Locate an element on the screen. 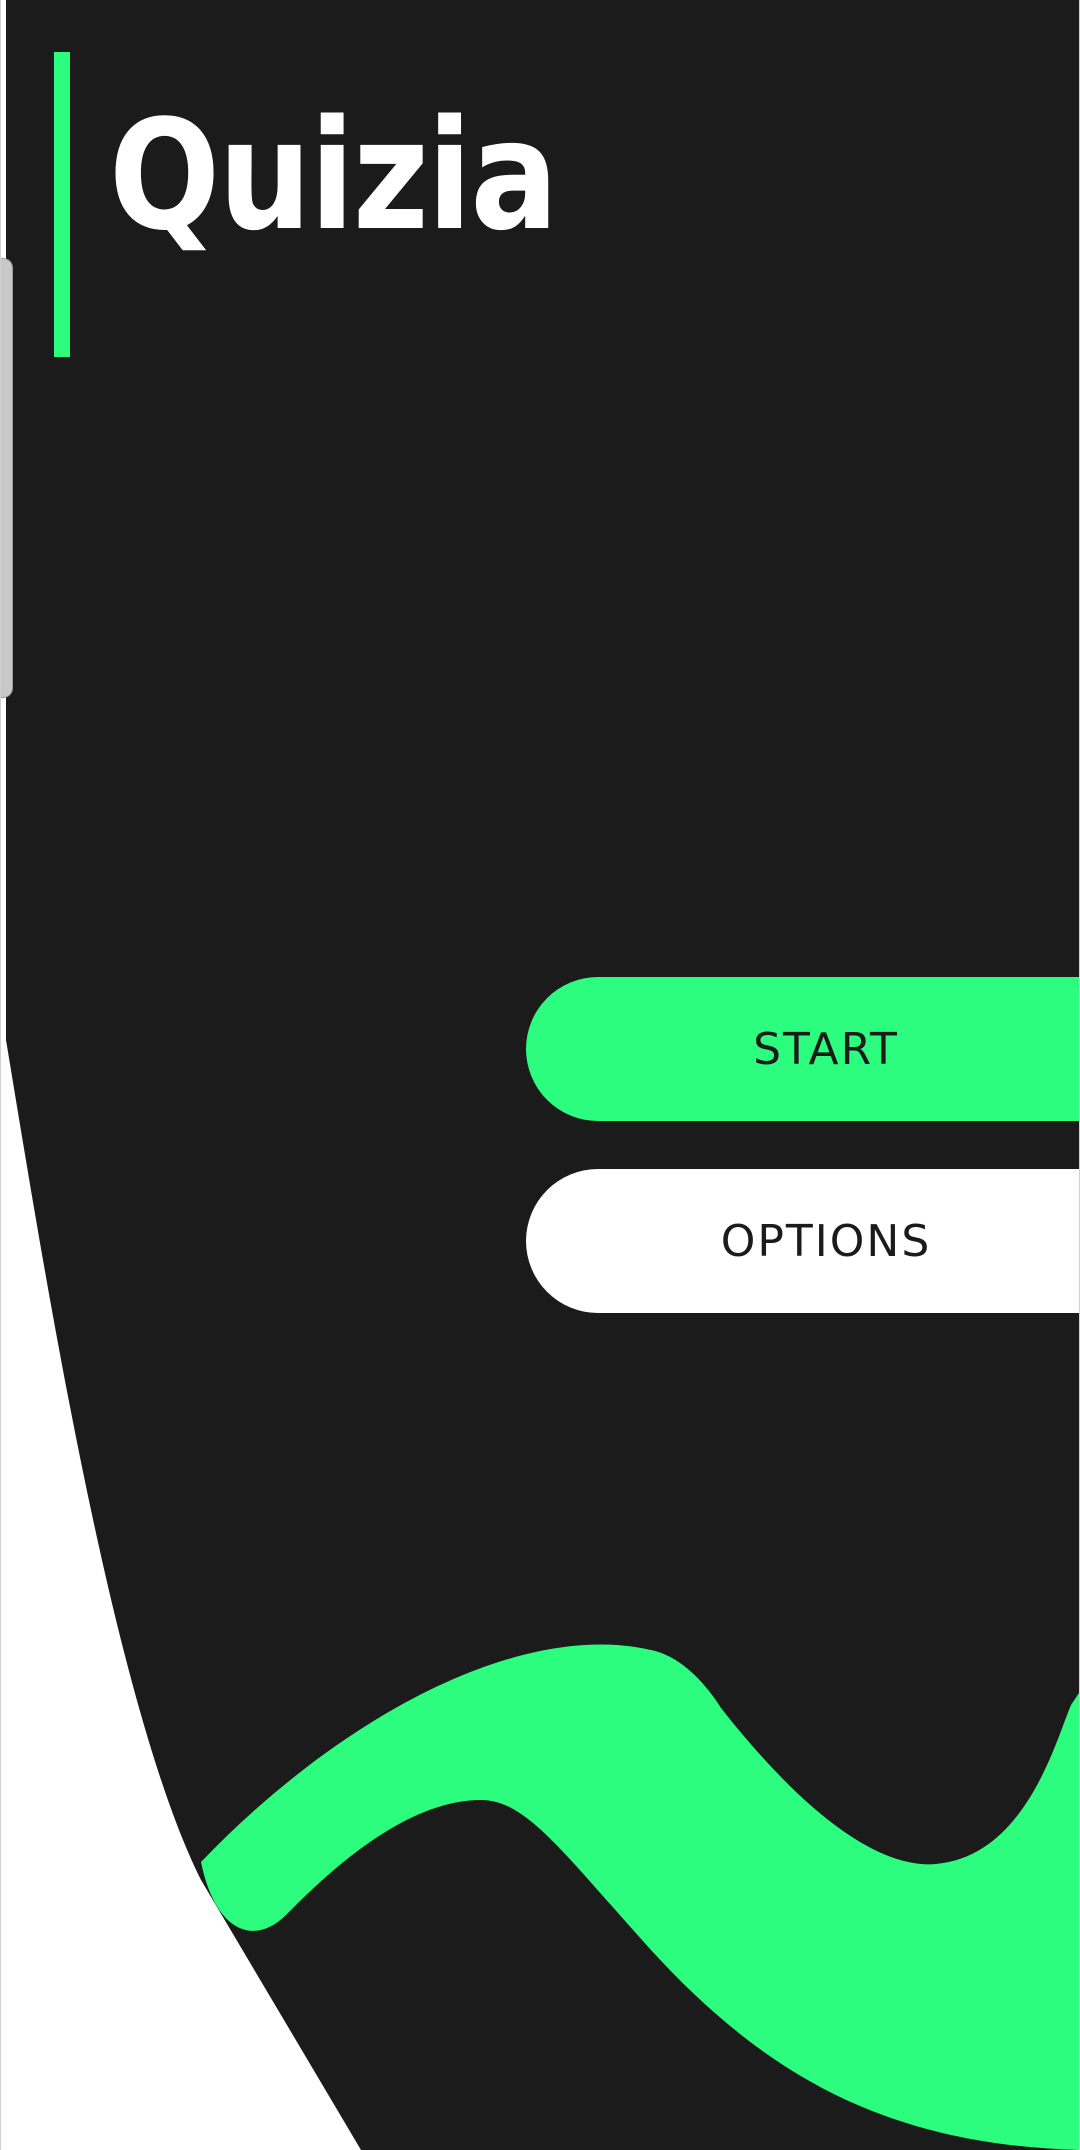 The width and height of the screenshot is (1080, 2150). drag-handle-icon is located at coordinates (7, 478).